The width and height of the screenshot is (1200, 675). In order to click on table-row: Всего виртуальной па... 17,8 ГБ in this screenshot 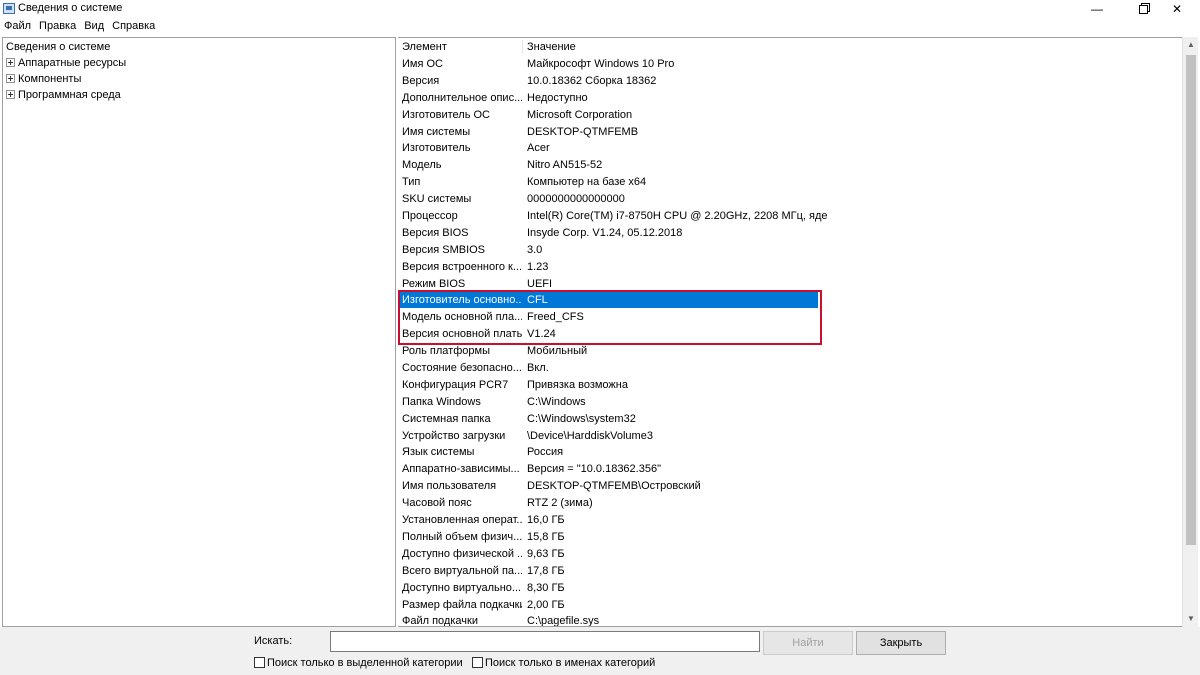, I will do `click(790, 571)`.